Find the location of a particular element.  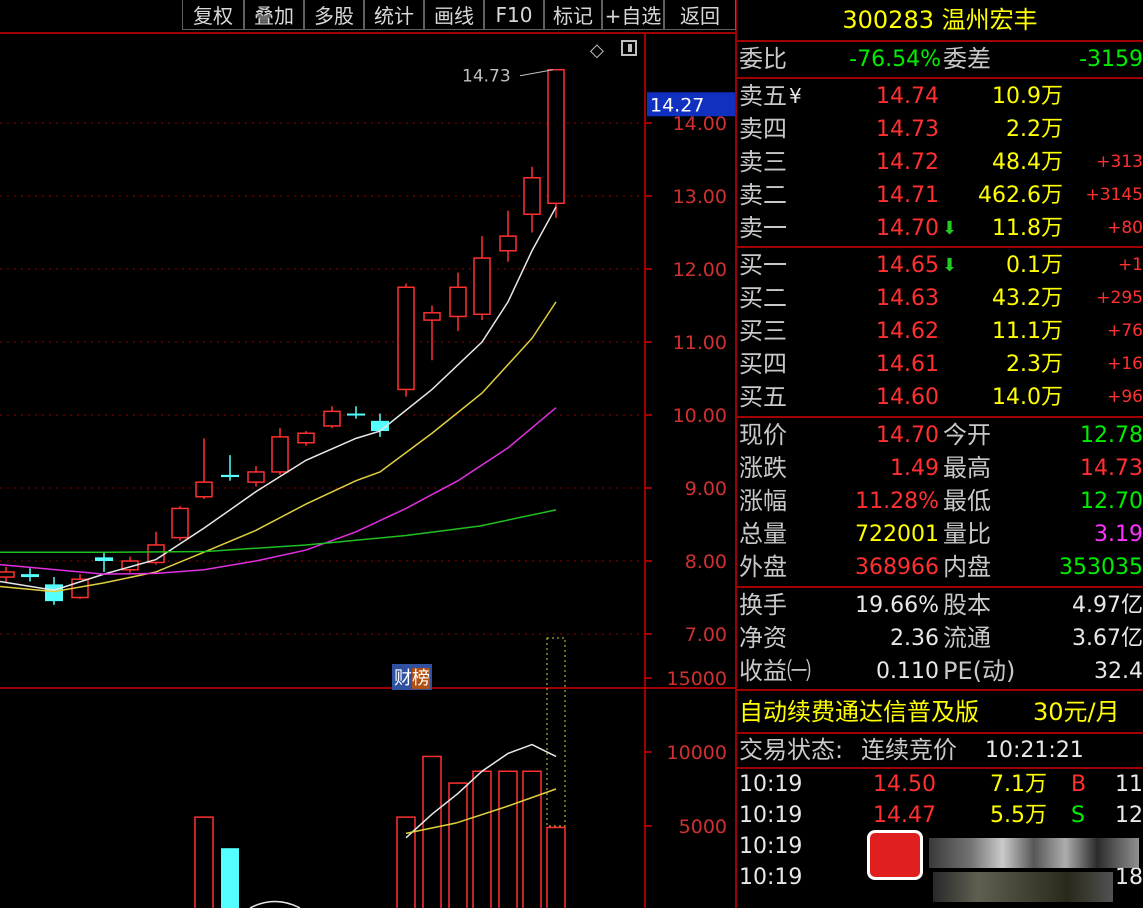

status-label: 交易状态: is located at coordinates (791, 750).